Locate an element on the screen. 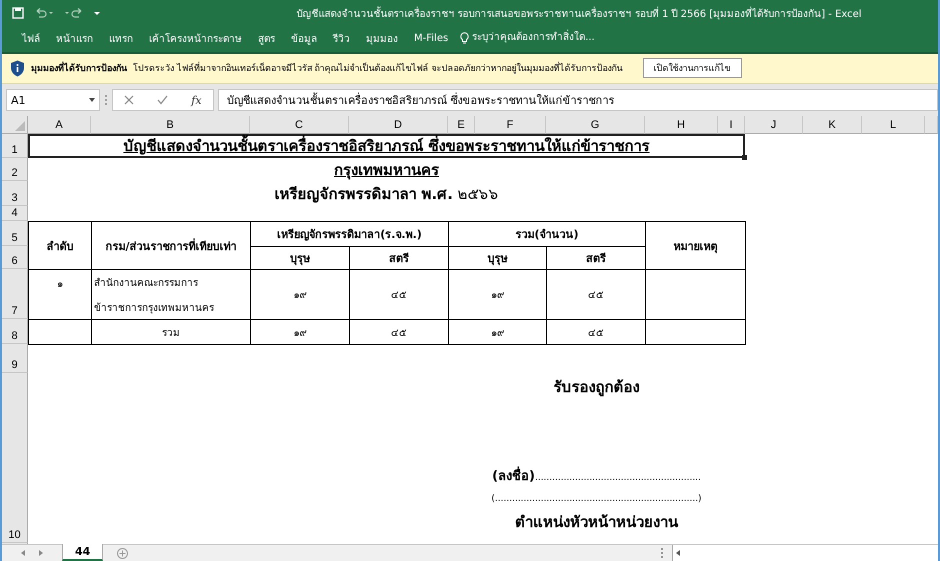 The height and width of the screenshot is (561, 940). enable-editing-button: เปิดใช้งานการแก้ไข is located at coordinates (692, 68).